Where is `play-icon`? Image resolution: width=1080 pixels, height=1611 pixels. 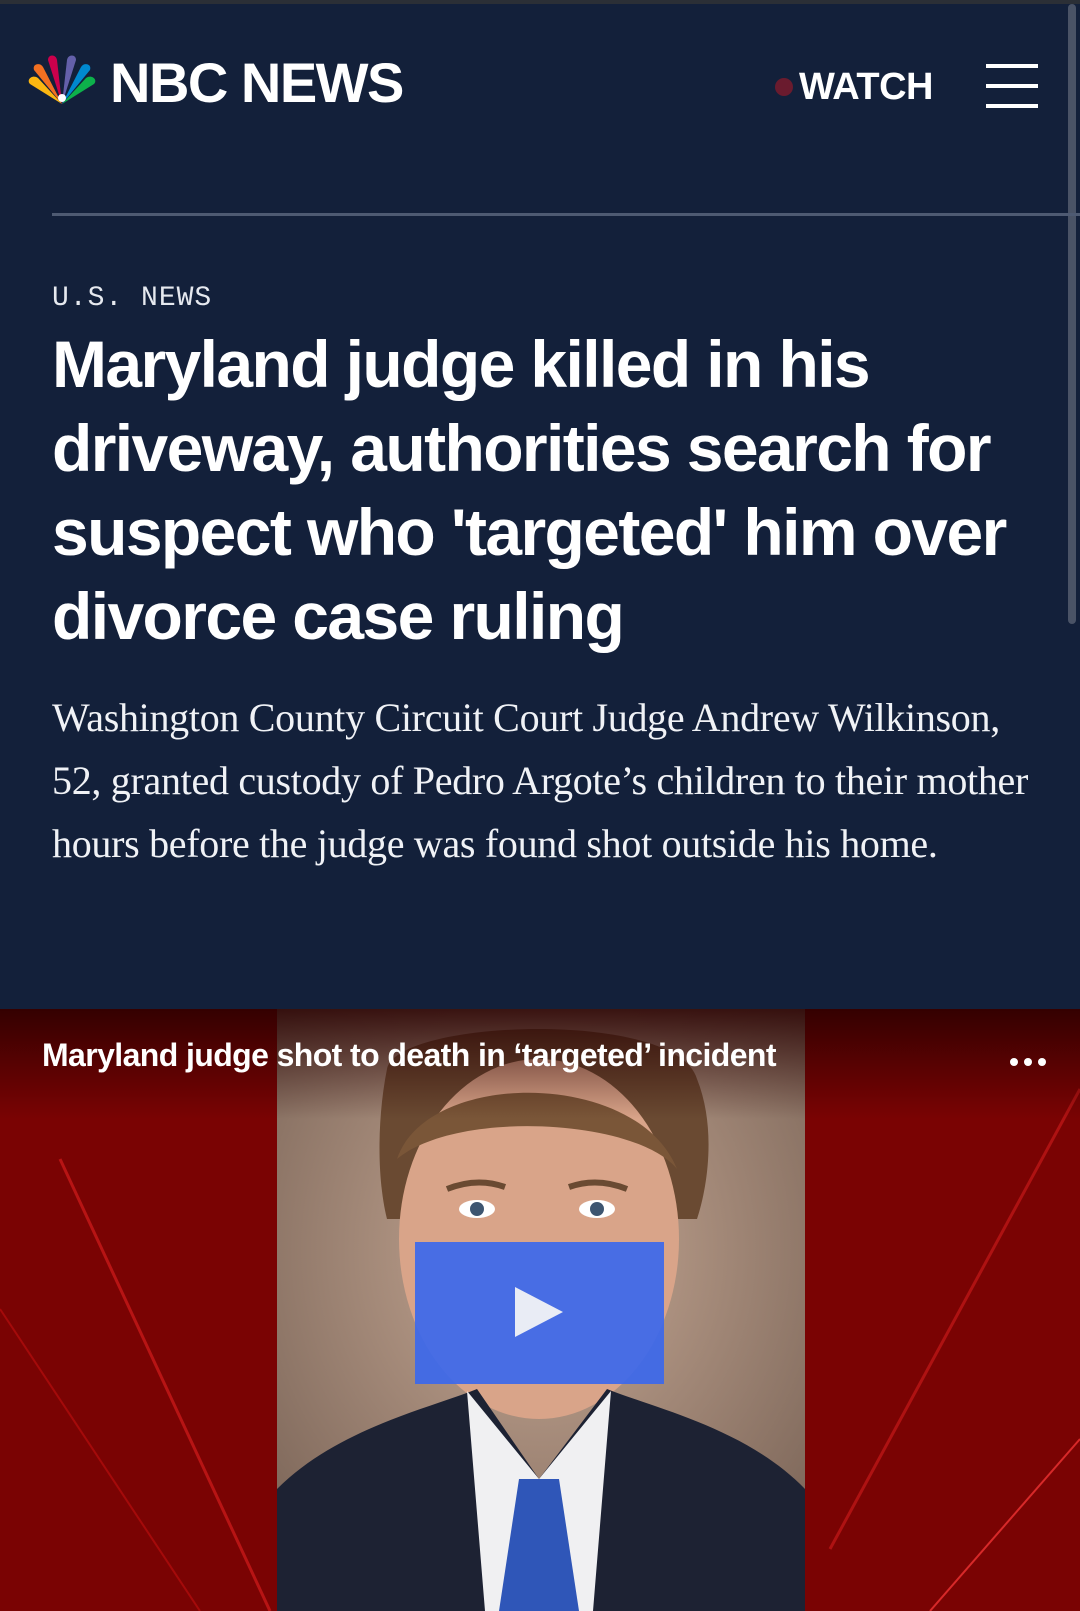 play-icon is located at coordinates (539, 1312).